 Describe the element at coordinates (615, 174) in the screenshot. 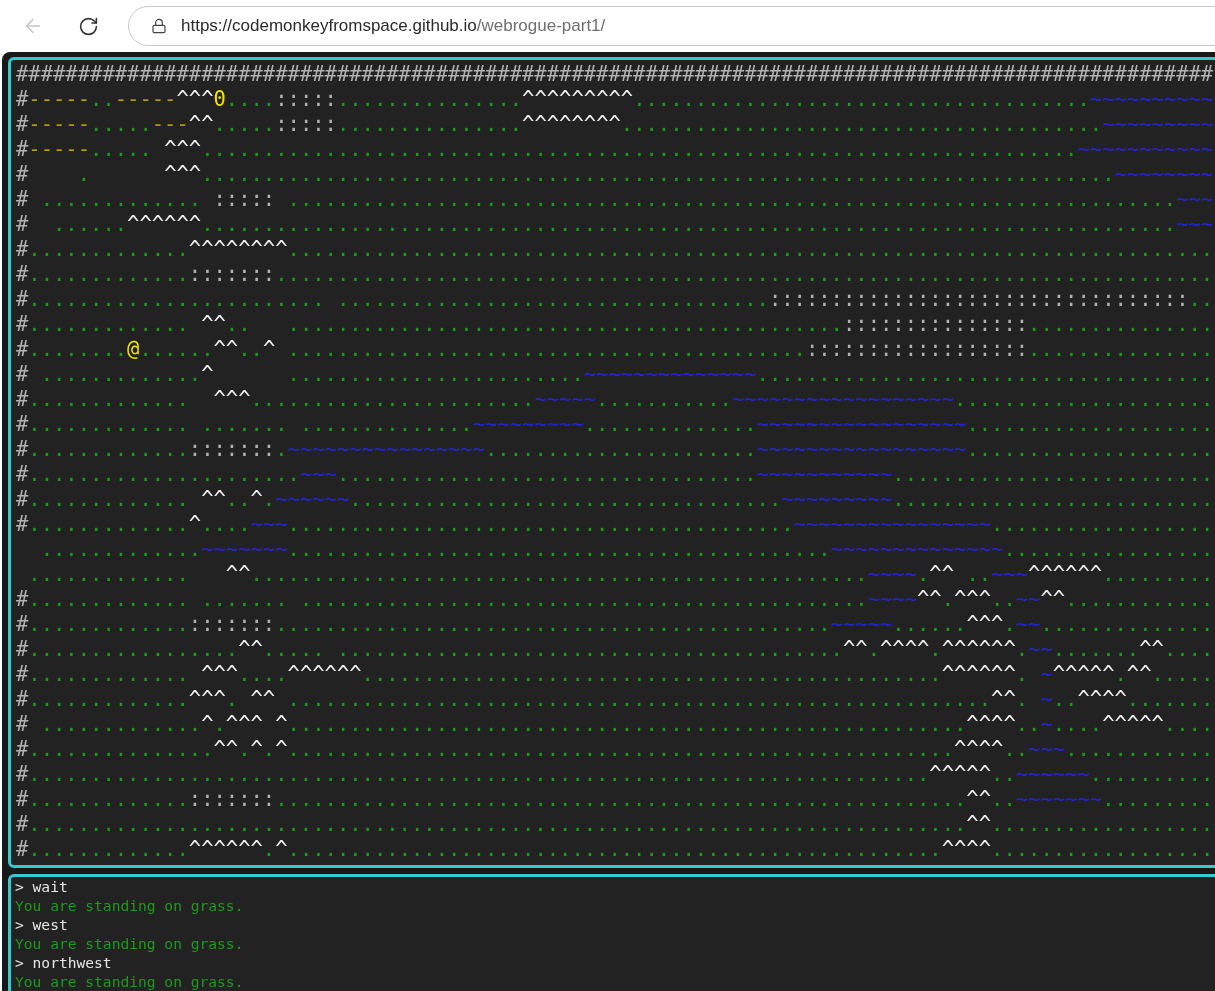

I see `map-row: # . ^^^..........................................................................~~~~~~~~` at that location.